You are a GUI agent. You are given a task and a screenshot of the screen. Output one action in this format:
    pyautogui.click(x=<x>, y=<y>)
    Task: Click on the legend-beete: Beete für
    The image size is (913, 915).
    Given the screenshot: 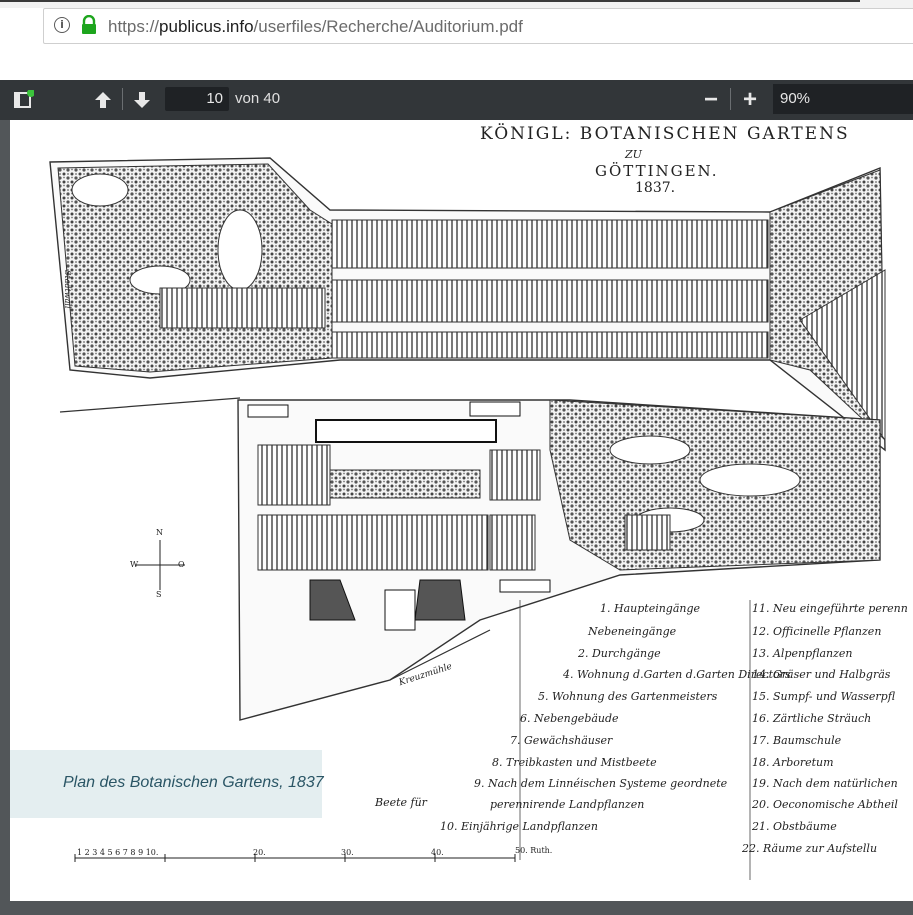 What is the action you would take?
    pyautogui.click(x=401, y=802)
    